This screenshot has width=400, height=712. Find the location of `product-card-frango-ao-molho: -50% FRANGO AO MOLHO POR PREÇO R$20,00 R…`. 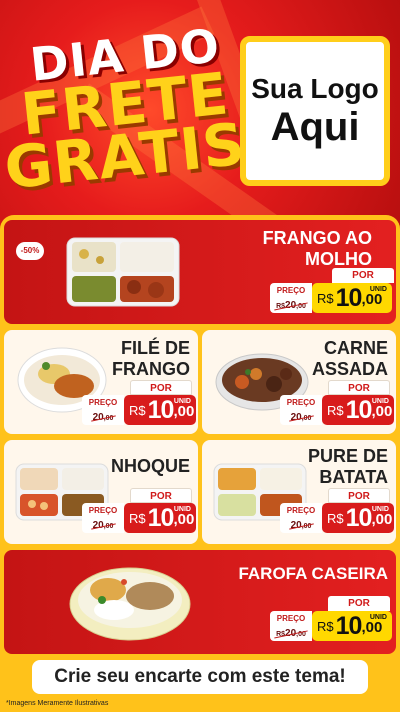

product-card-frango-ao-molho: -50% FRANGO AO MOLHO POR PREÇO R$20,00 R… is located at coordinates (200, 272).